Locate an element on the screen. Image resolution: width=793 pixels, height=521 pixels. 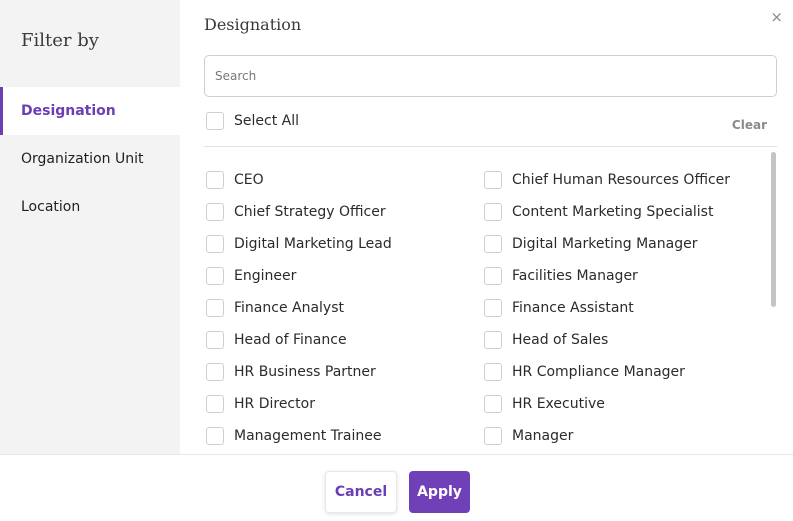
option-item: Chief Strategy Officer is located at coordinates (345, 212).